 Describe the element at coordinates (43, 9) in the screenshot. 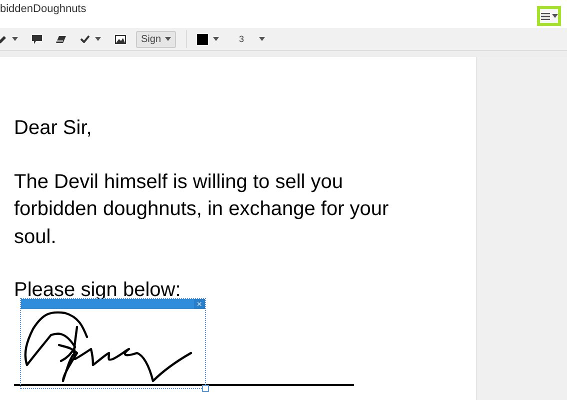

I see `document-title: biddenDoughnuts` at that location.